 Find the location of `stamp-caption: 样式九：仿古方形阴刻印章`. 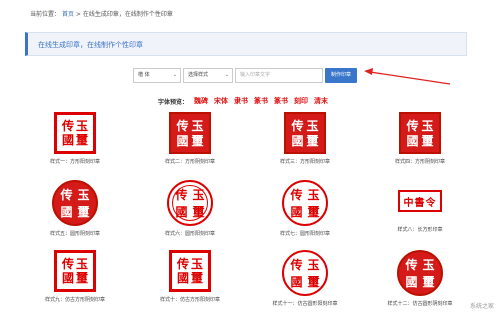

stamp-caption: 样式九：仿古方形阴刻印章 is located at coordinates (74, 300).